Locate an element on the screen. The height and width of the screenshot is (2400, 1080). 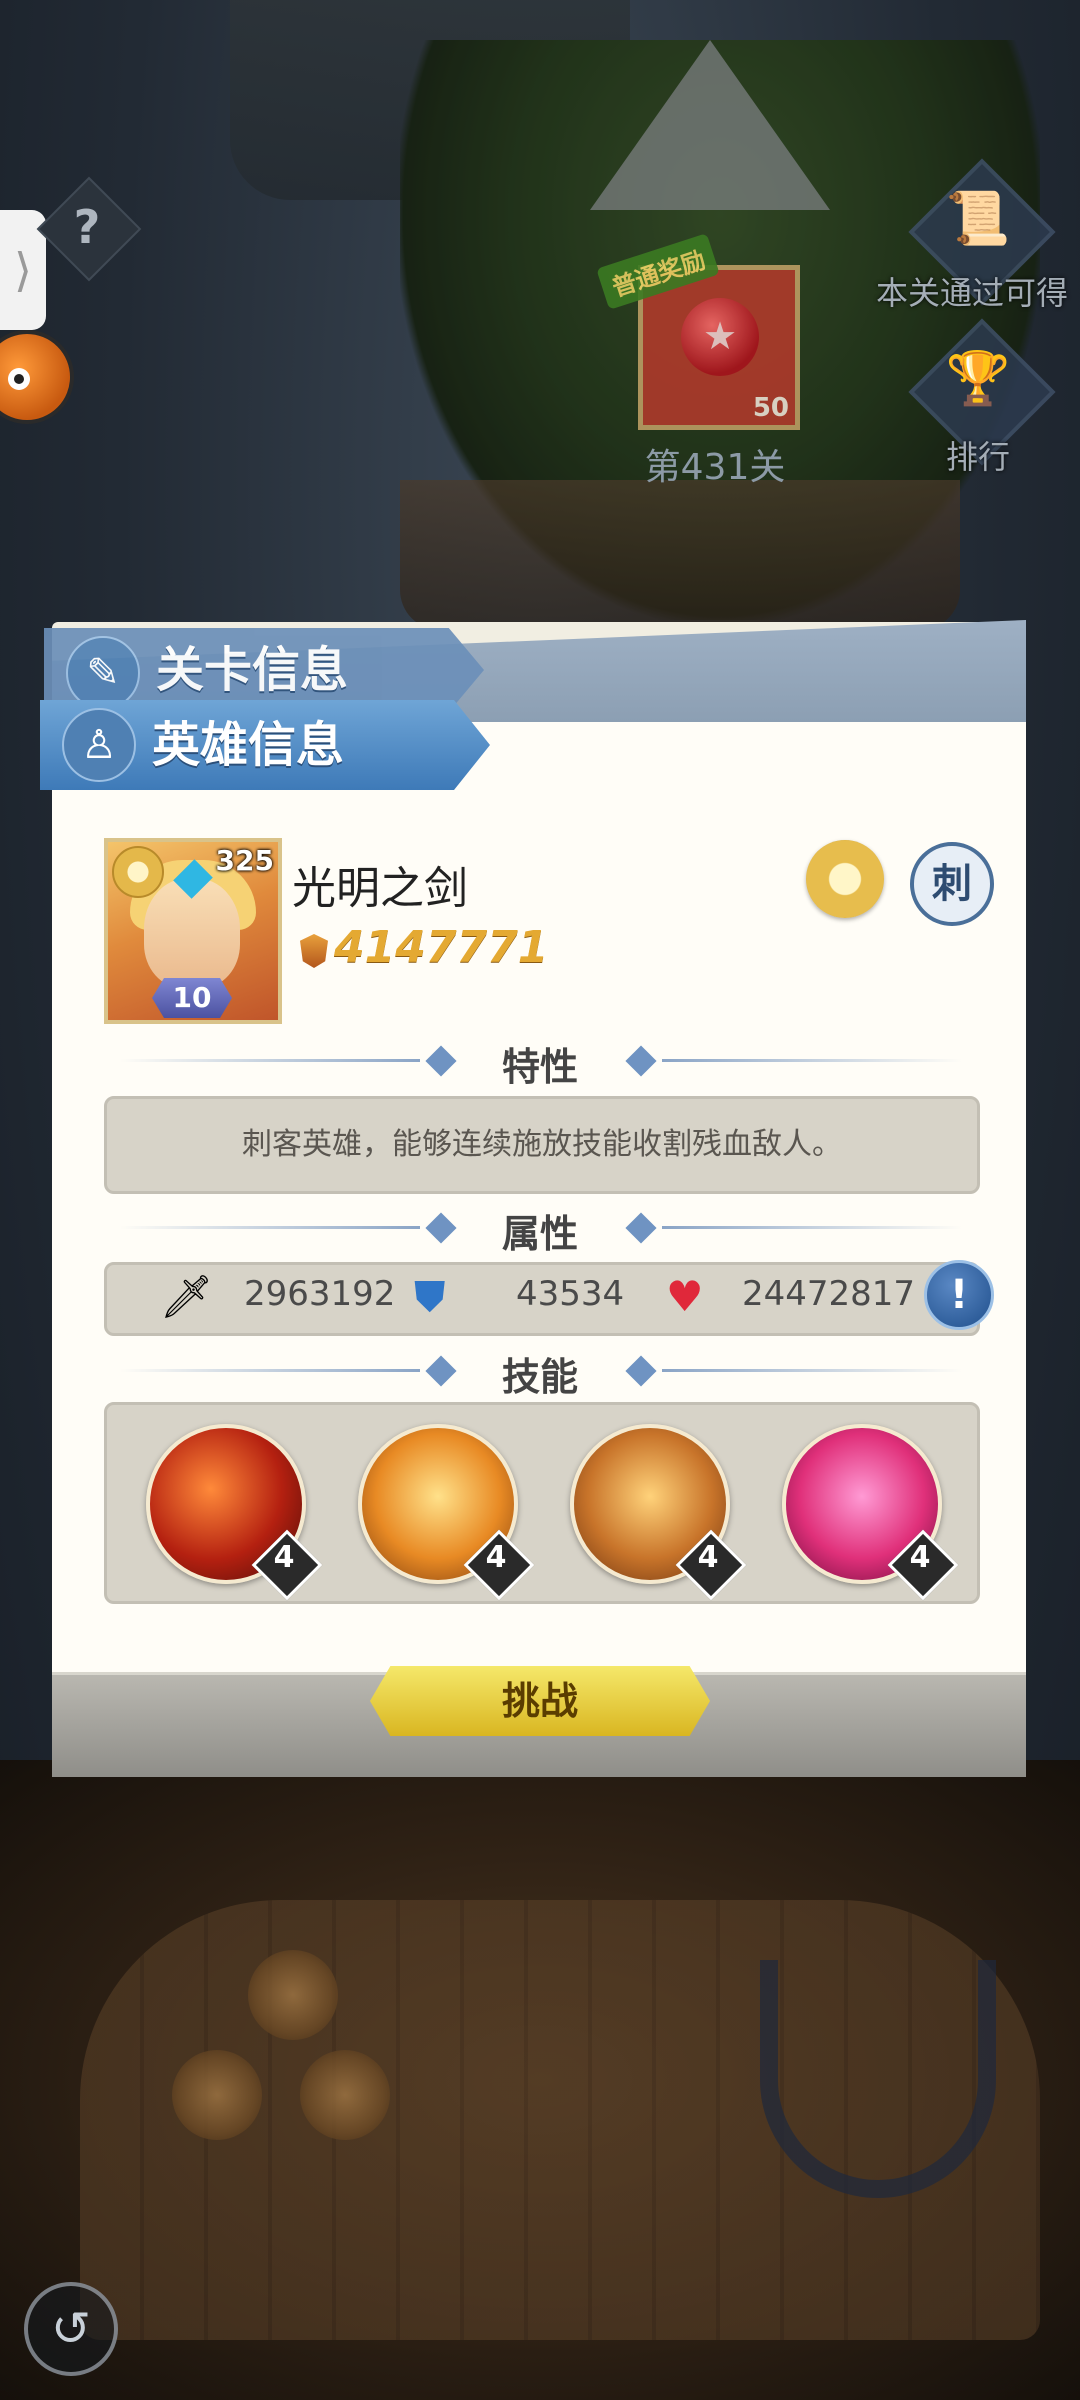
heart-icon: ♥ is located at coordinates (685, 1296).